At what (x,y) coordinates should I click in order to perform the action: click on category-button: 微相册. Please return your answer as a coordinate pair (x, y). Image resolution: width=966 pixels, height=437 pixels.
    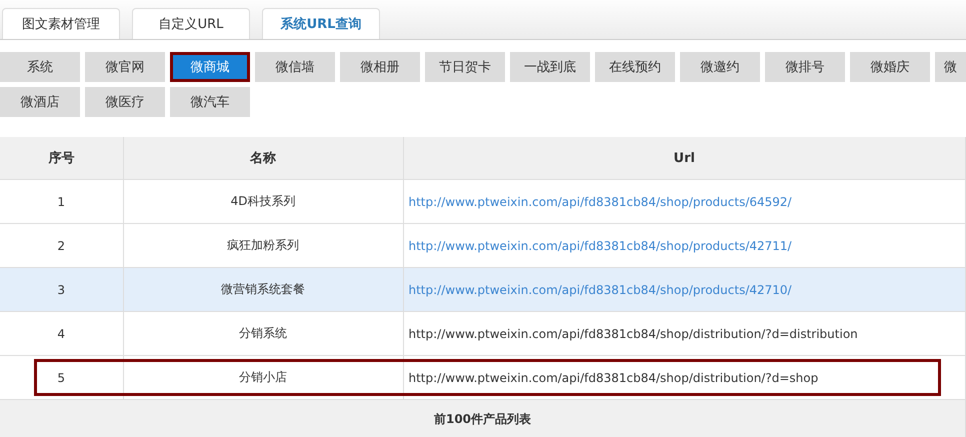
    Looking at the image, I should click on (380, 67).